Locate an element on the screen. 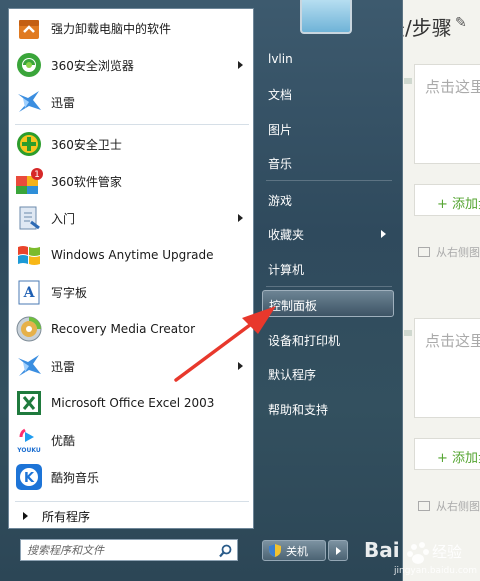  link-music: 音乐 is located at coordinates (328, 162).